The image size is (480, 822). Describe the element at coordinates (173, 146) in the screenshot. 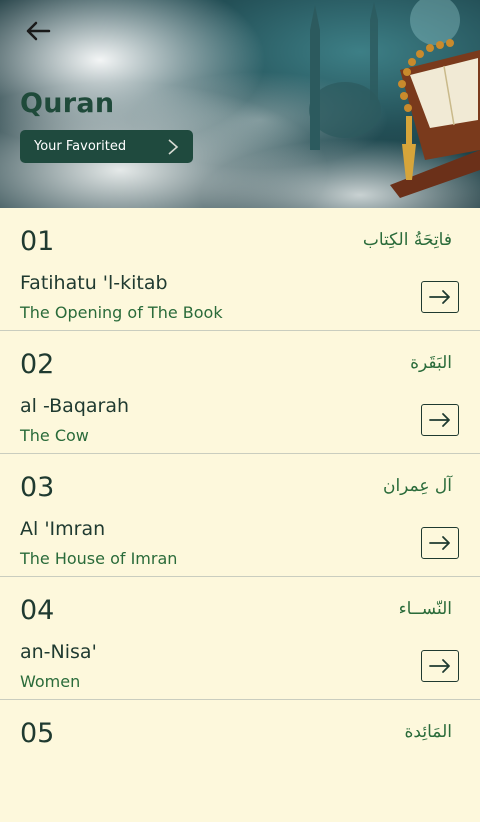

I see `chevron-right-icon` at that location.